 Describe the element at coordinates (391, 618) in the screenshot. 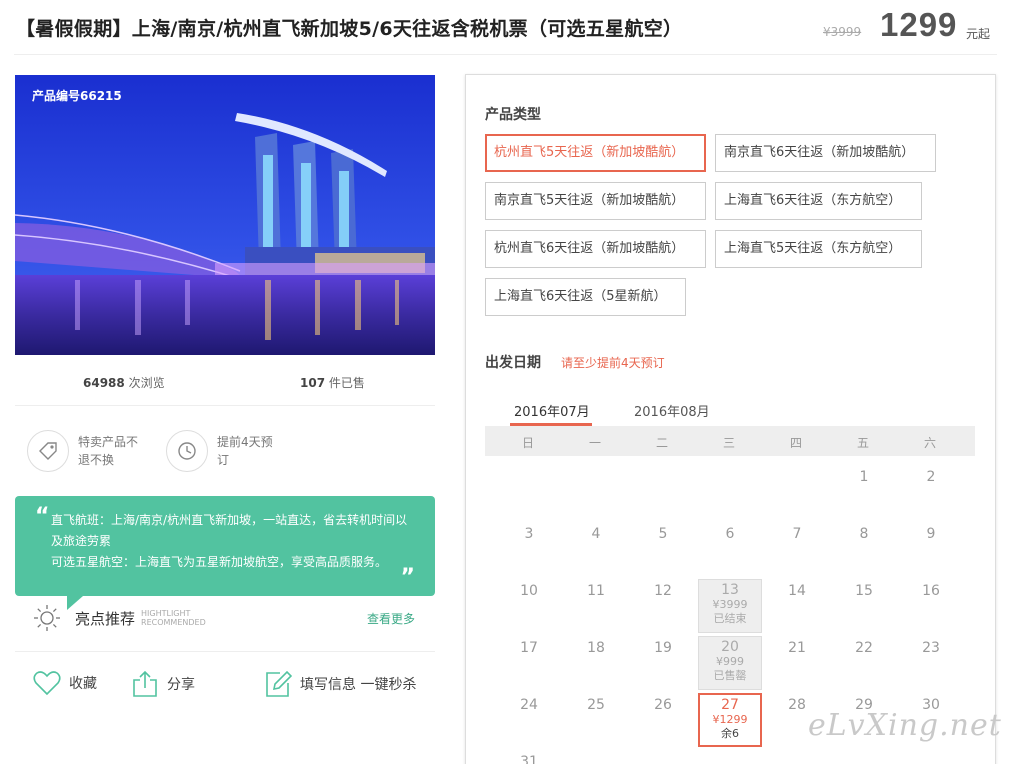

I see `see-more-link: 查看更多` at that location.